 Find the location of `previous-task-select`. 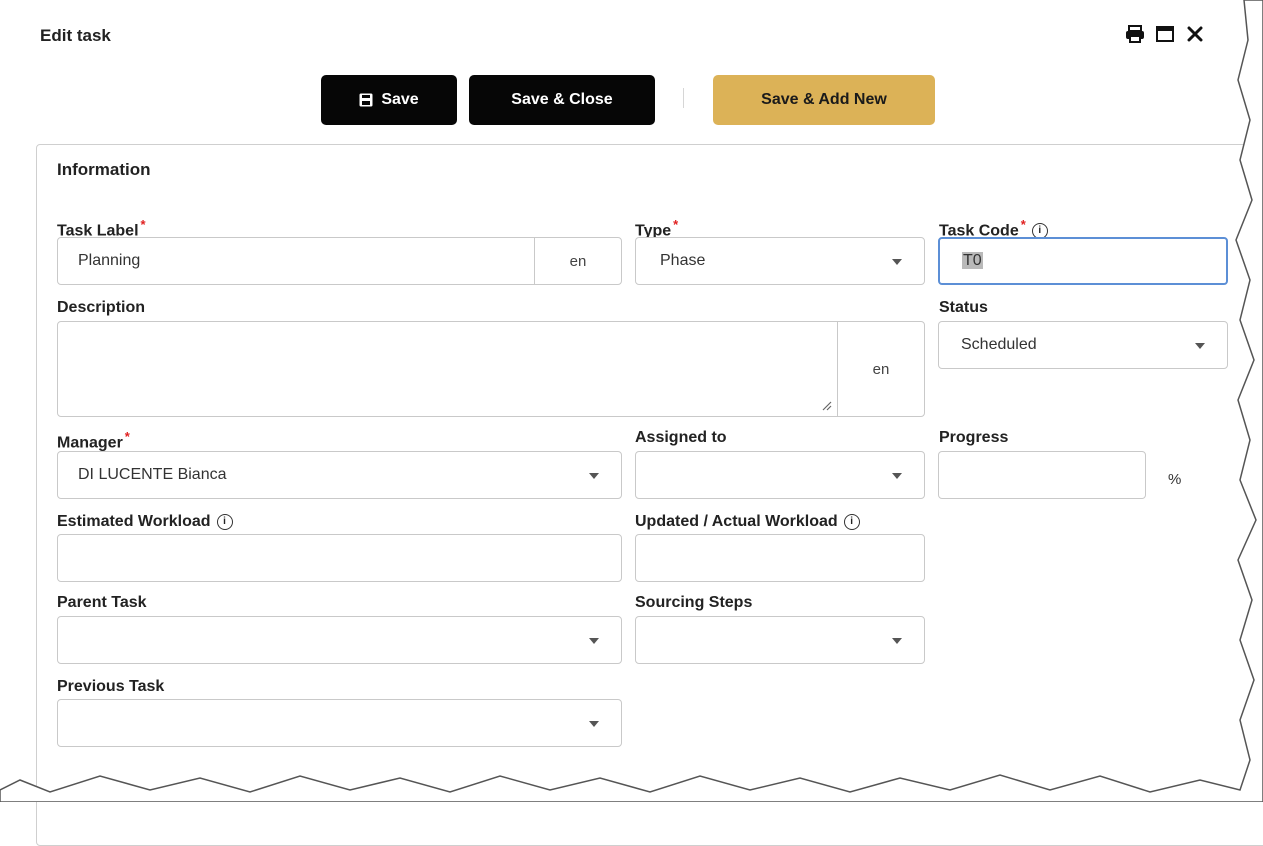

previous-task-select is located at coordinates (339, 723).